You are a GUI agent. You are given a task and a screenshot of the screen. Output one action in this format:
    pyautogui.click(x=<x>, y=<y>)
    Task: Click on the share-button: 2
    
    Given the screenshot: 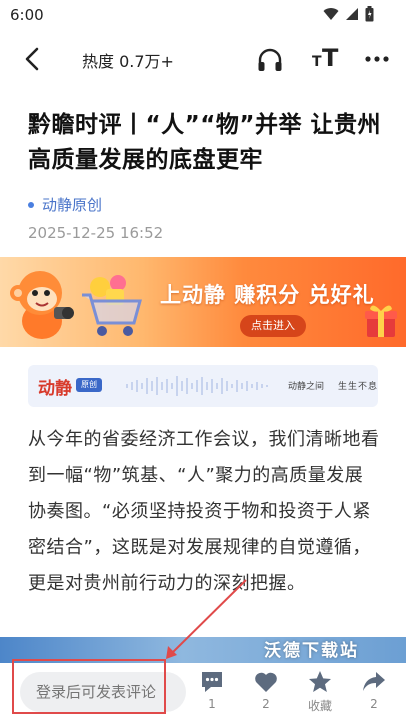 What is the action you would take?
    pyautogui.click(x=374, y=690)
    